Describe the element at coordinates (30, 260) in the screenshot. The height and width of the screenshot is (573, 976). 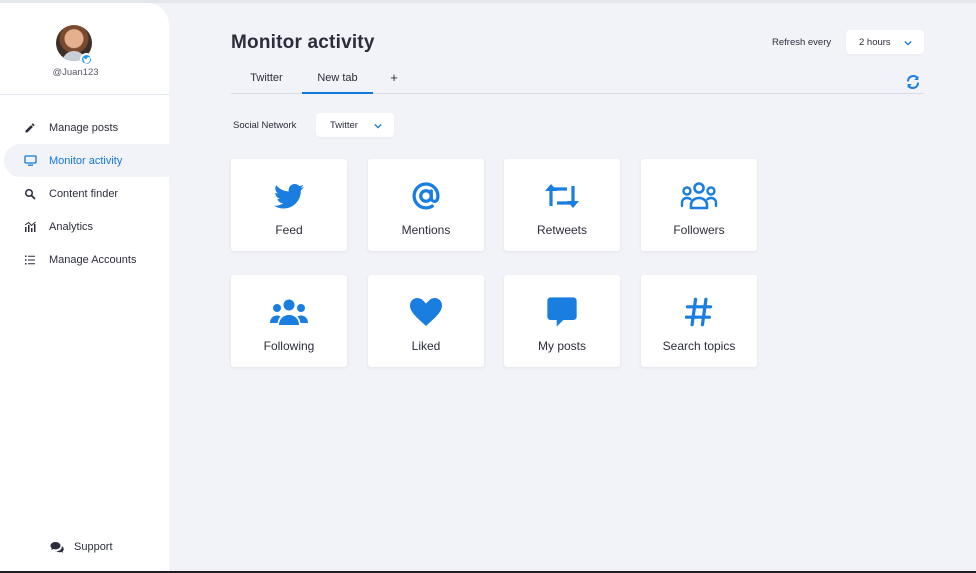
I see `list-icon` at that location.